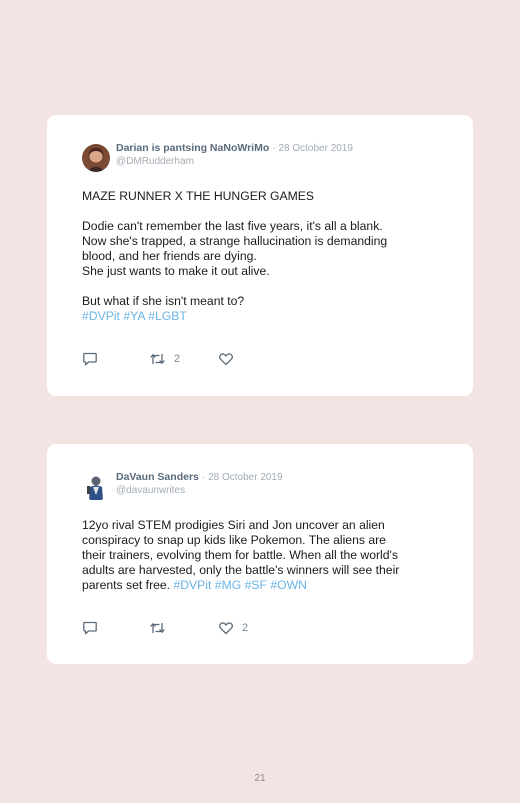  I want to click on tweet-paragraph: MAZE RUNNER X THE HUNGER GAMES, so click(254, 196).